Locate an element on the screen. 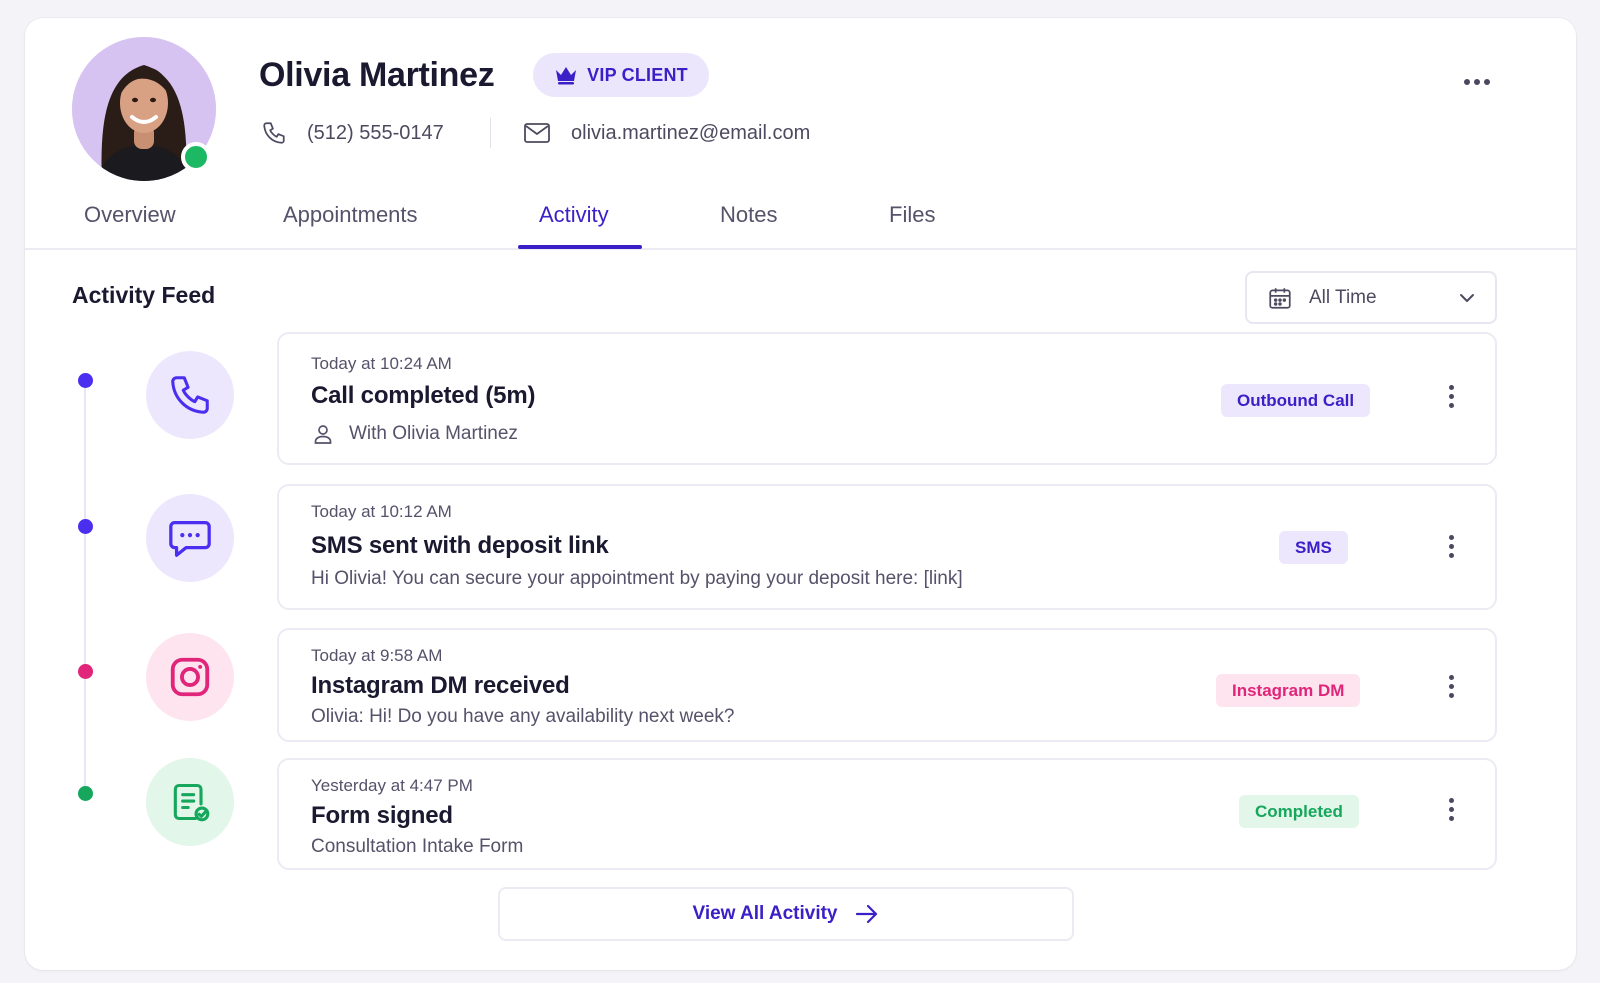 This screenshot has height=983, width=1600. activity-title: Form signed is located at coordinates (382, 815).